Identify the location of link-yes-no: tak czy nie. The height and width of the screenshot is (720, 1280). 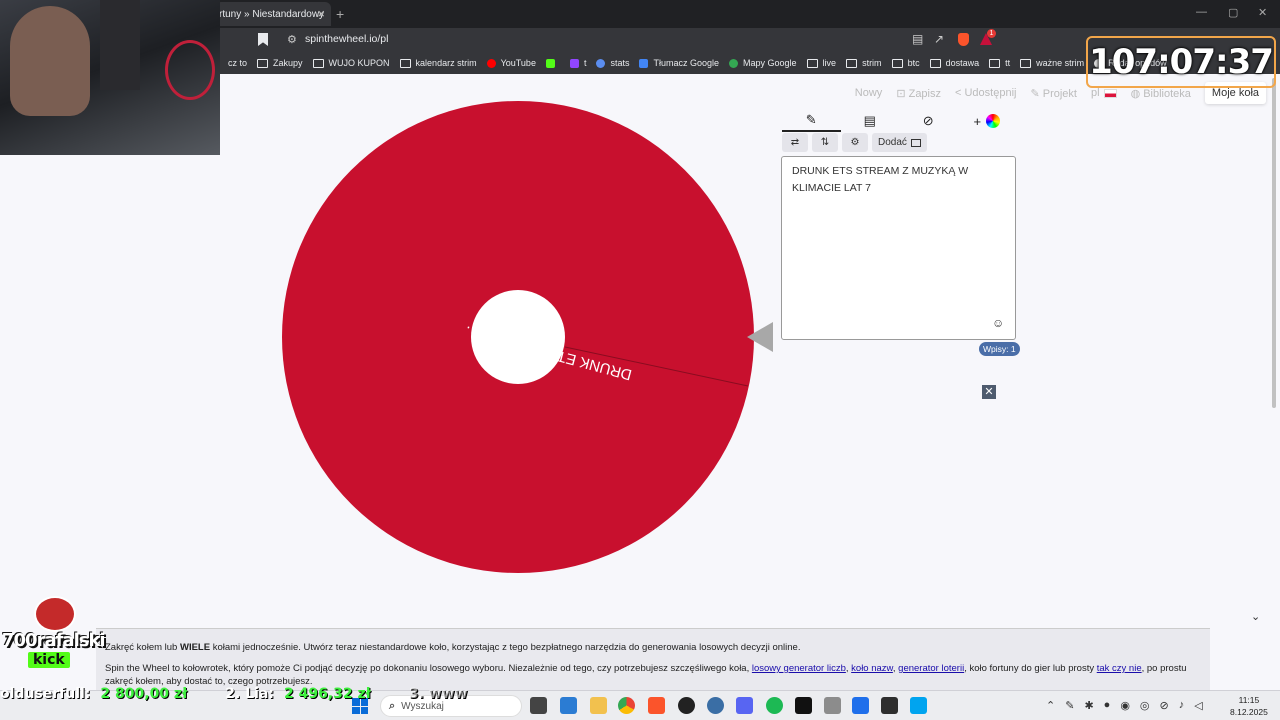
(1119, 668).